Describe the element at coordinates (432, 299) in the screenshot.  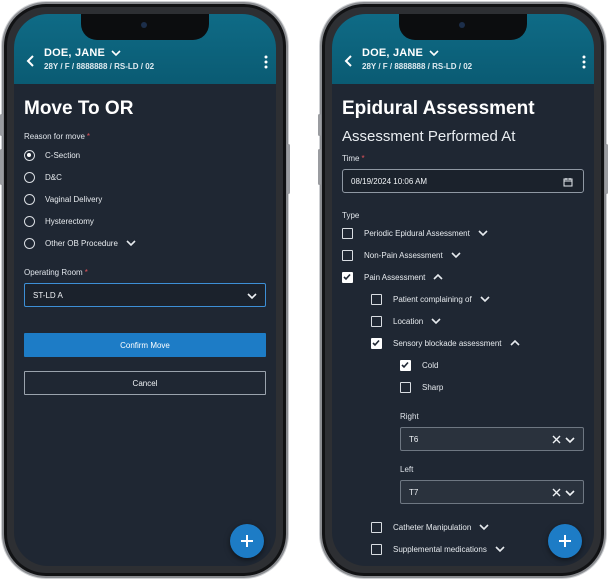
I see `checkbox-label: Patient complaining of` at that location.